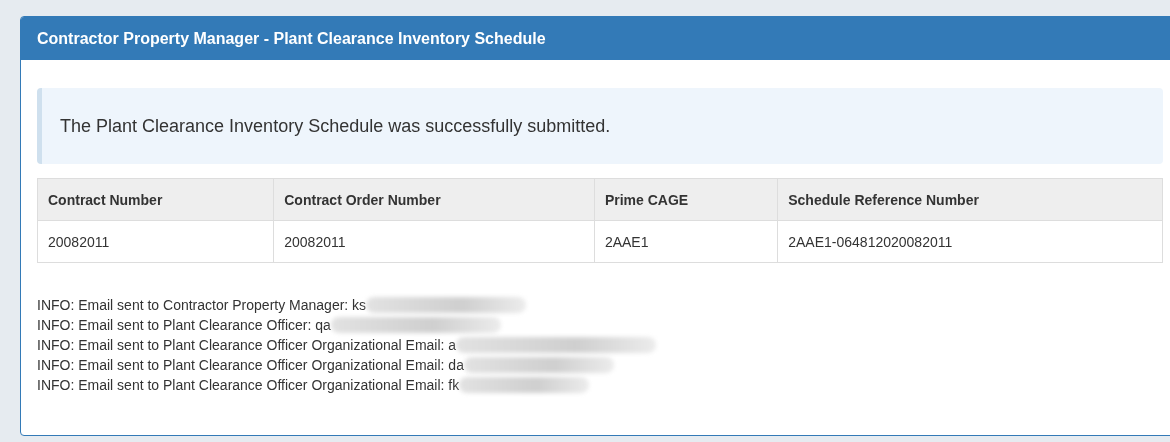 The width and height of the screenshot is (1170, 442). Describe the element at coordinates (202, 305) in the screenshot. I see `info-message: INFO: Email sent to Contractor Property Manager: ks` at that location.